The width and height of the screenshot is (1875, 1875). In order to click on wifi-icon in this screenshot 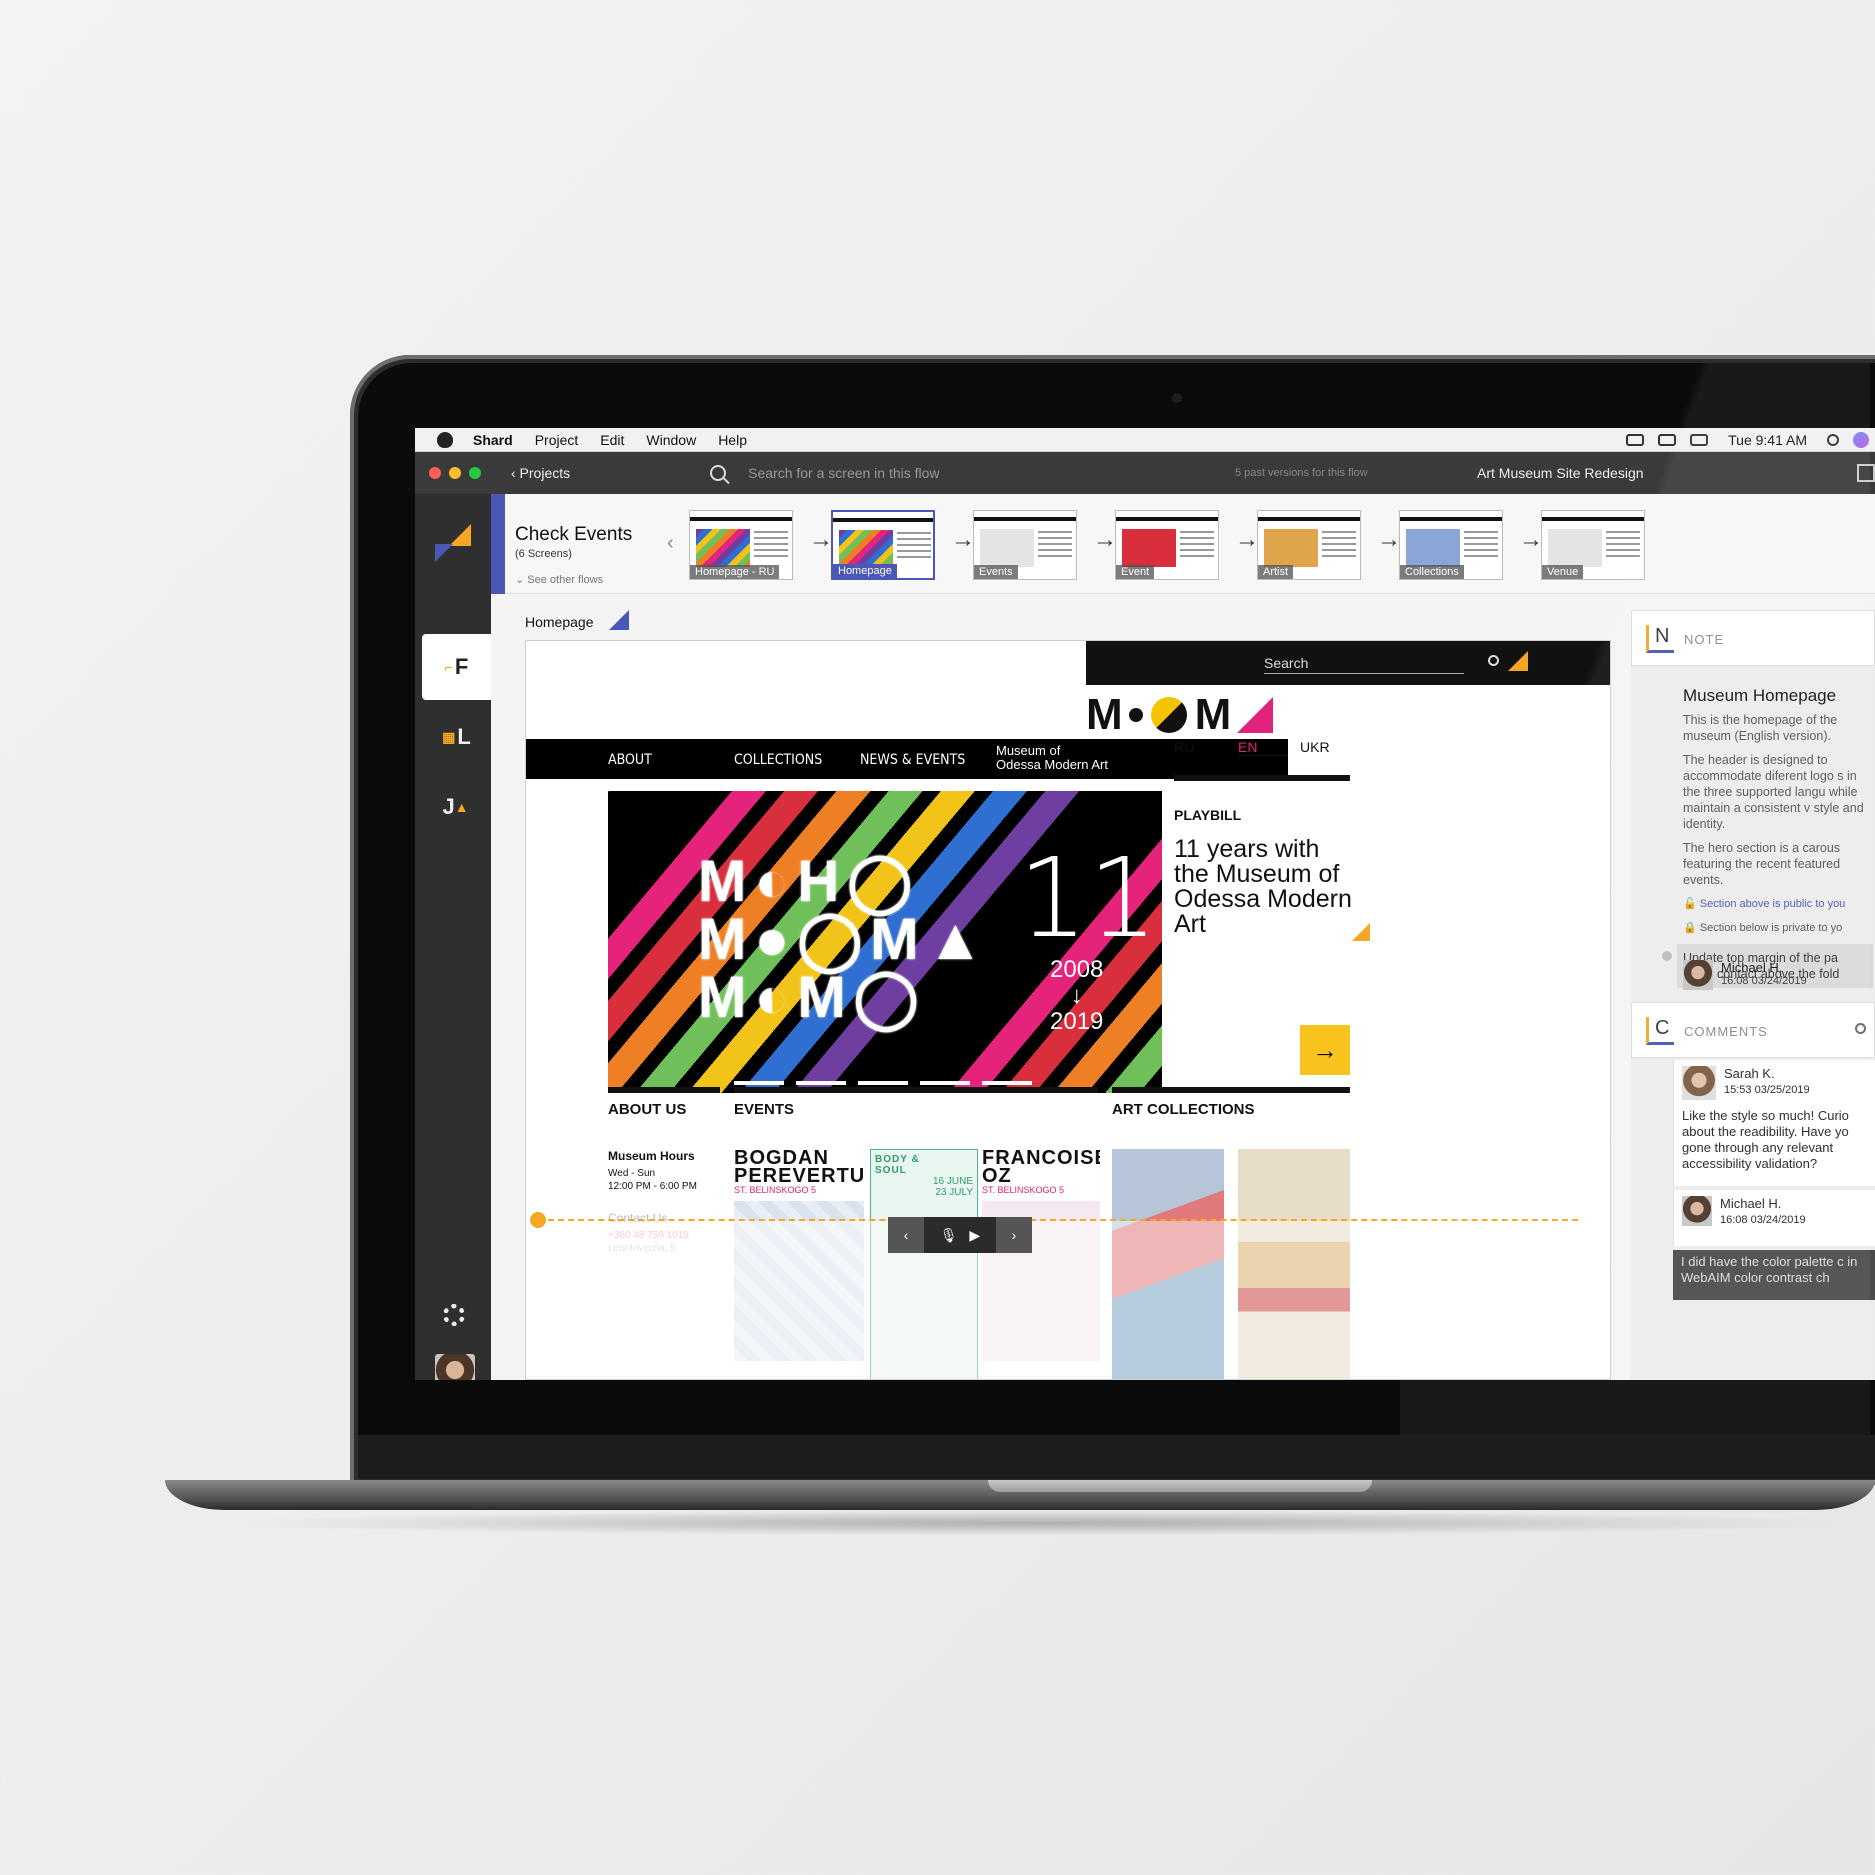, I will do `click(1667, 440)`.